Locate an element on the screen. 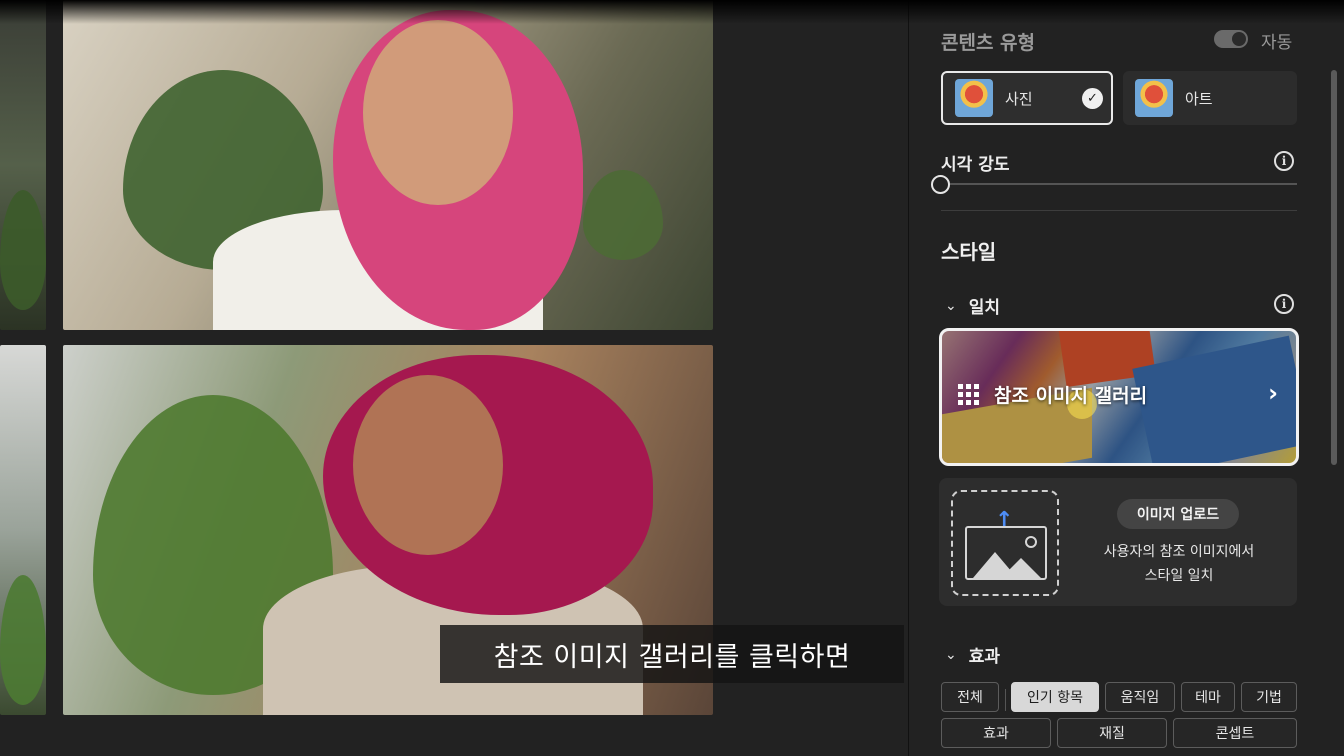  chip-separator is located at coordinates (1005, 700).